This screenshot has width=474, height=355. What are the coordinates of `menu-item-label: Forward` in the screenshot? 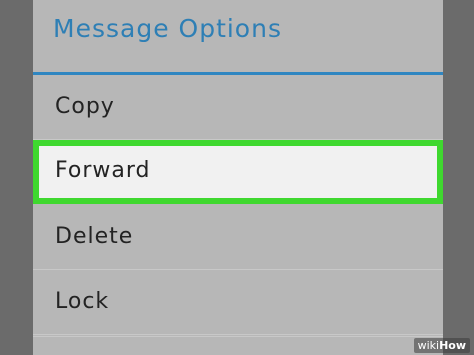 It's located at (103, 170).